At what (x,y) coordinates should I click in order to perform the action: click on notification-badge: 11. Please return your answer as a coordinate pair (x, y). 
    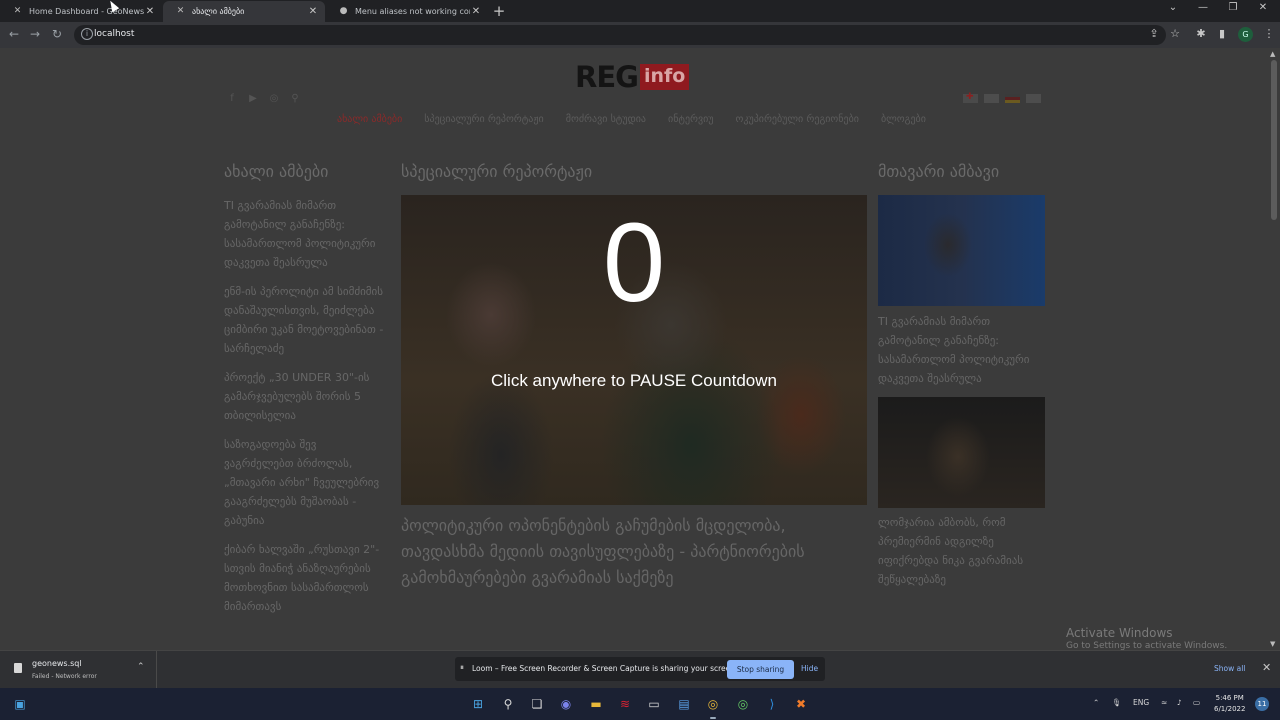
    Looking at the image, I should click on (1262, 704).